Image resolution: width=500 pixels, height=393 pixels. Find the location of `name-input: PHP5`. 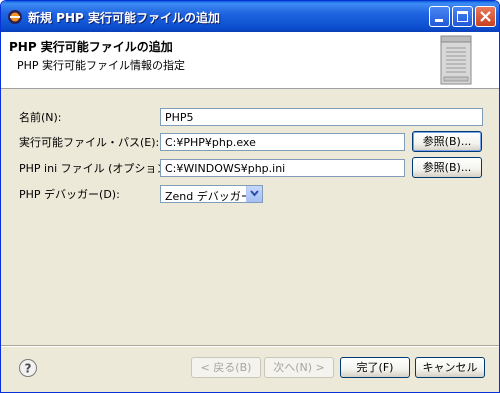

name-input: PHP5 is located at coordinates (321, 117).